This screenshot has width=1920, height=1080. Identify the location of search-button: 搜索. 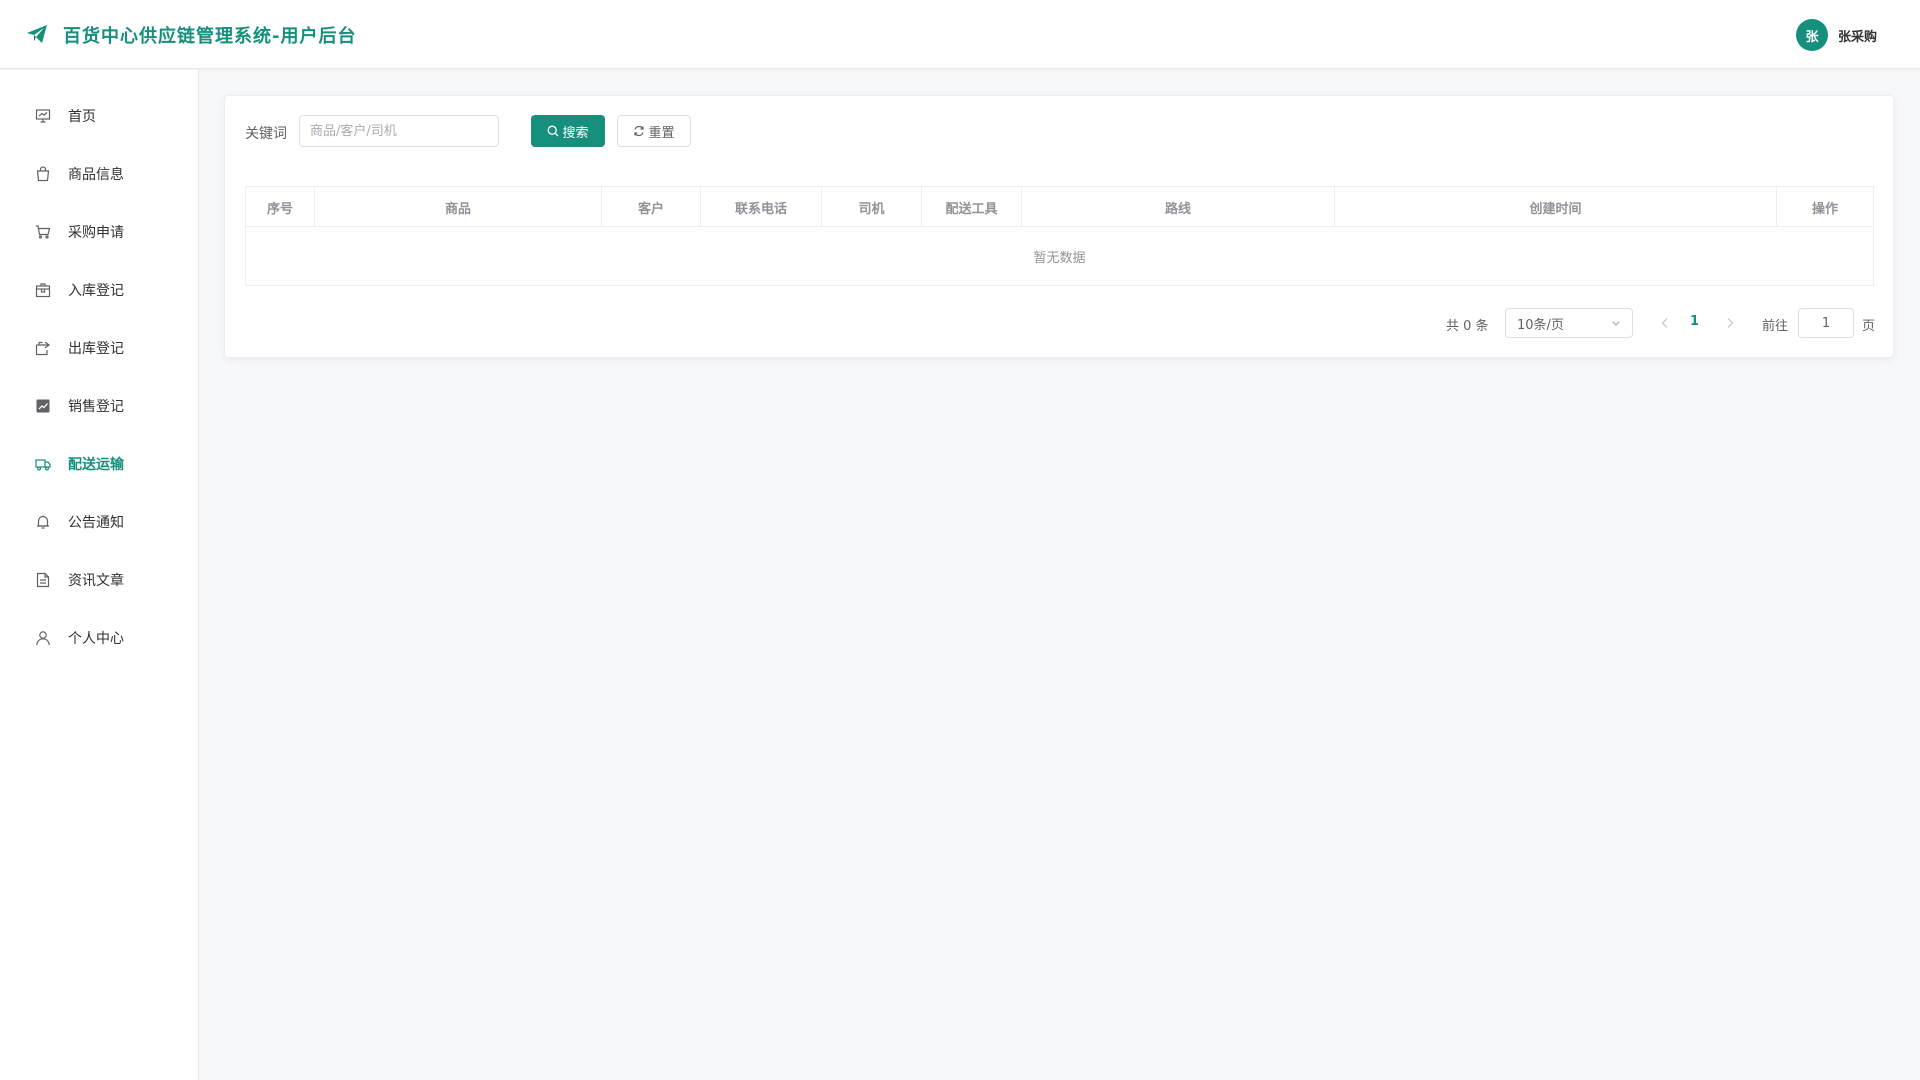
(568, 131).